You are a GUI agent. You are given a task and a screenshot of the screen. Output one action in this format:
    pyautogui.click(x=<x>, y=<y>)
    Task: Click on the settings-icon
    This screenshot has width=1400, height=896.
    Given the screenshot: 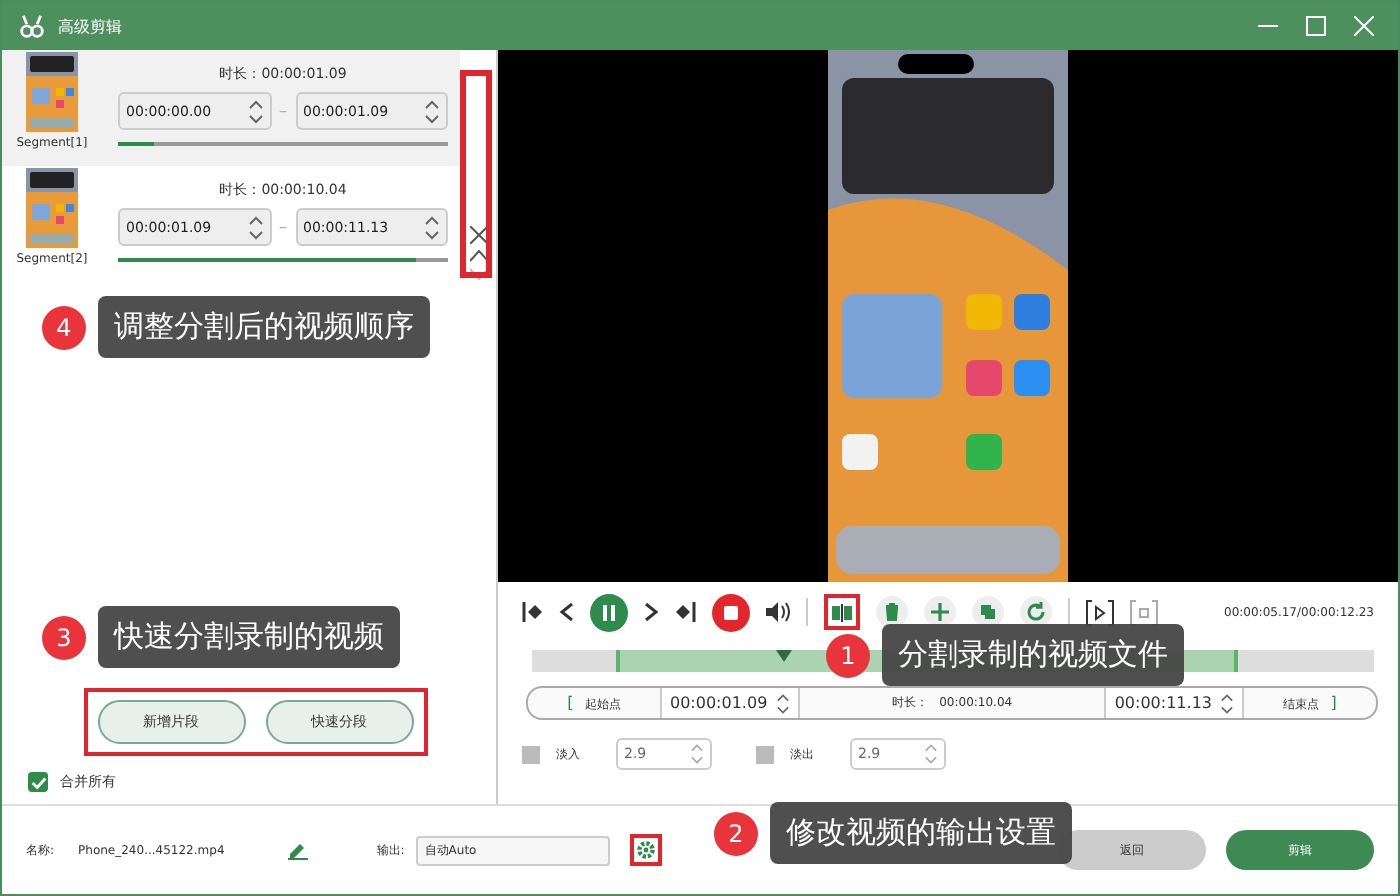 What is the action you would take?
    pyautogui.click(x=646, y=850)
    